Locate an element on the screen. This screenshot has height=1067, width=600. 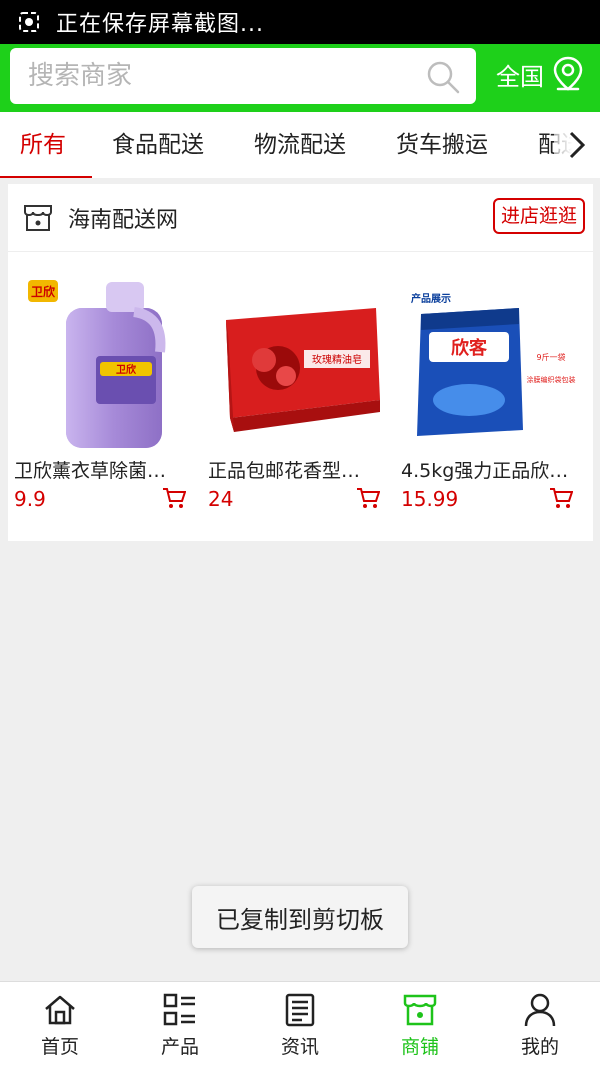
tab-logistics: 物流配送 is located at coordinates (300, 145).